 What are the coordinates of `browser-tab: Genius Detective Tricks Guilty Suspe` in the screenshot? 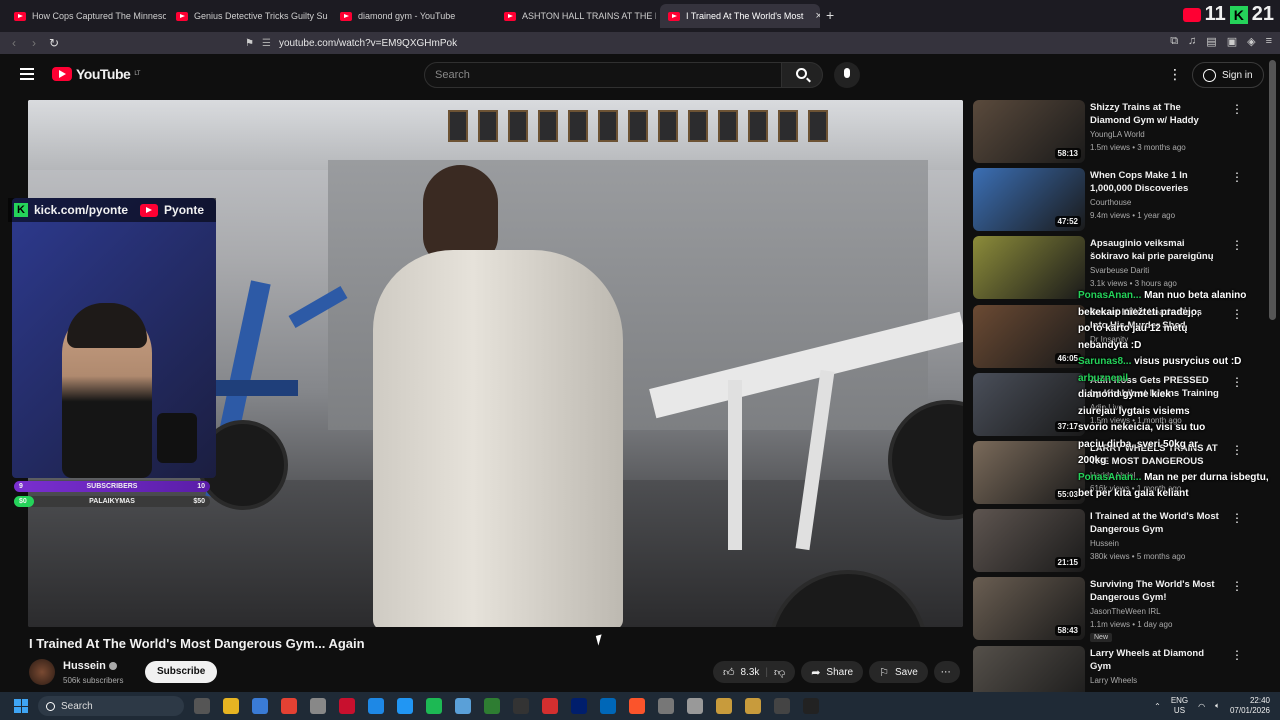 It's located at (248, 16).